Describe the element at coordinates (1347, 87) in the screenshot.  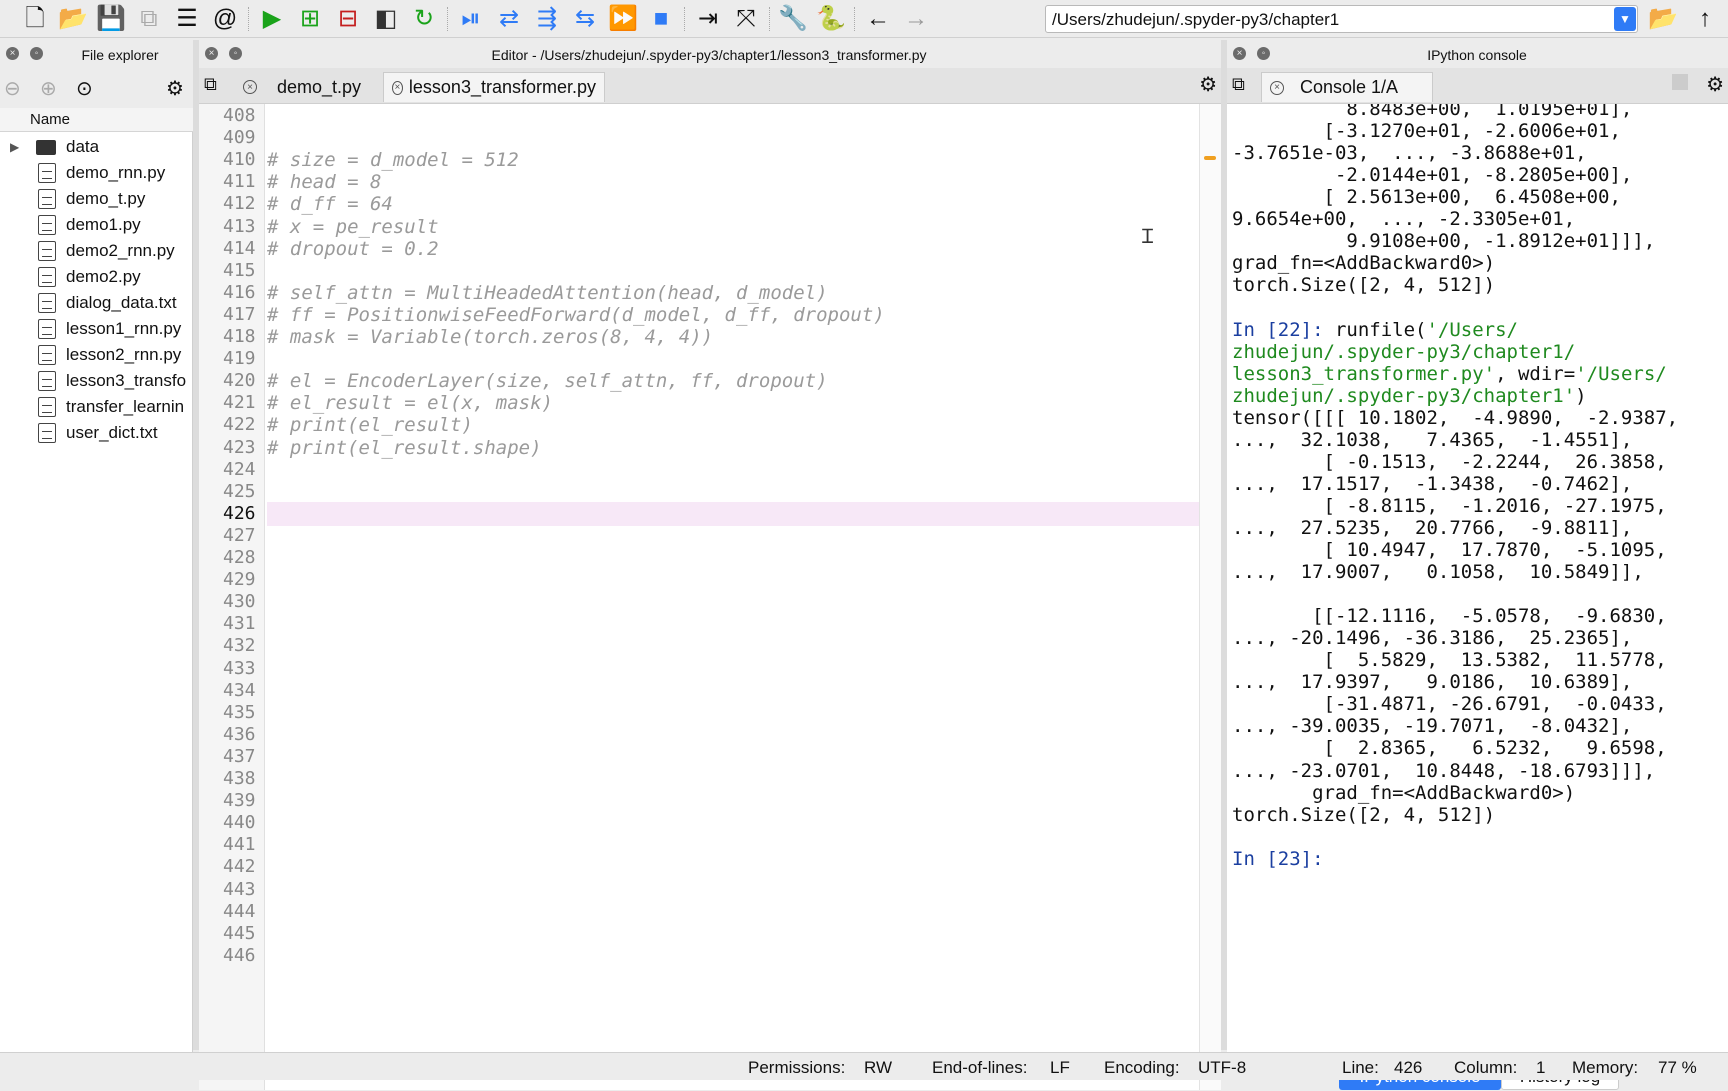
I see `tab-console-1a: × Console 1/A` at that location.